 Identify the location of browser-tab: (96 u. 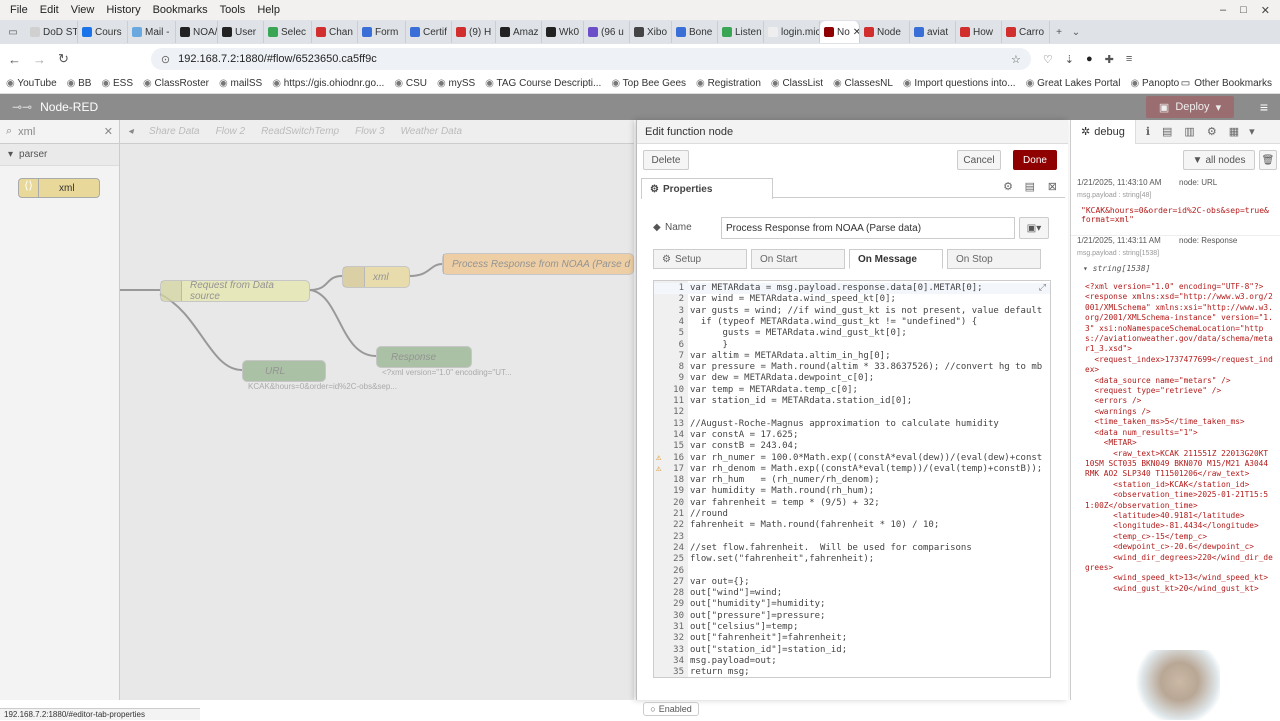
(607, 32).